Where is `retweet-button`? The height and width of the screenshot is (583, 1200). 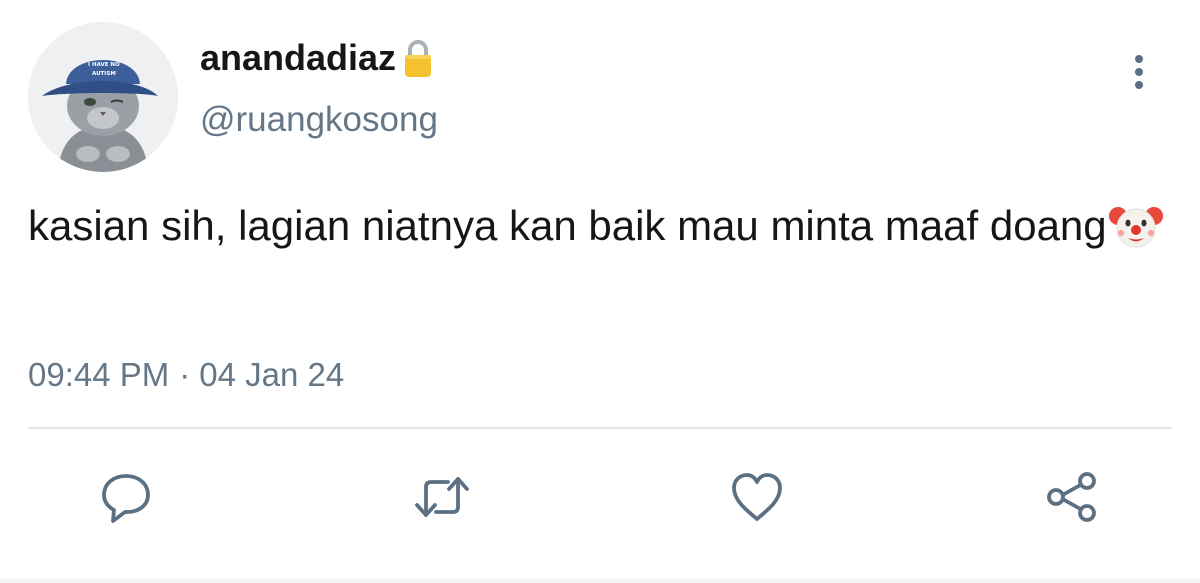 retweet-button is located at coordinates (442, 497).